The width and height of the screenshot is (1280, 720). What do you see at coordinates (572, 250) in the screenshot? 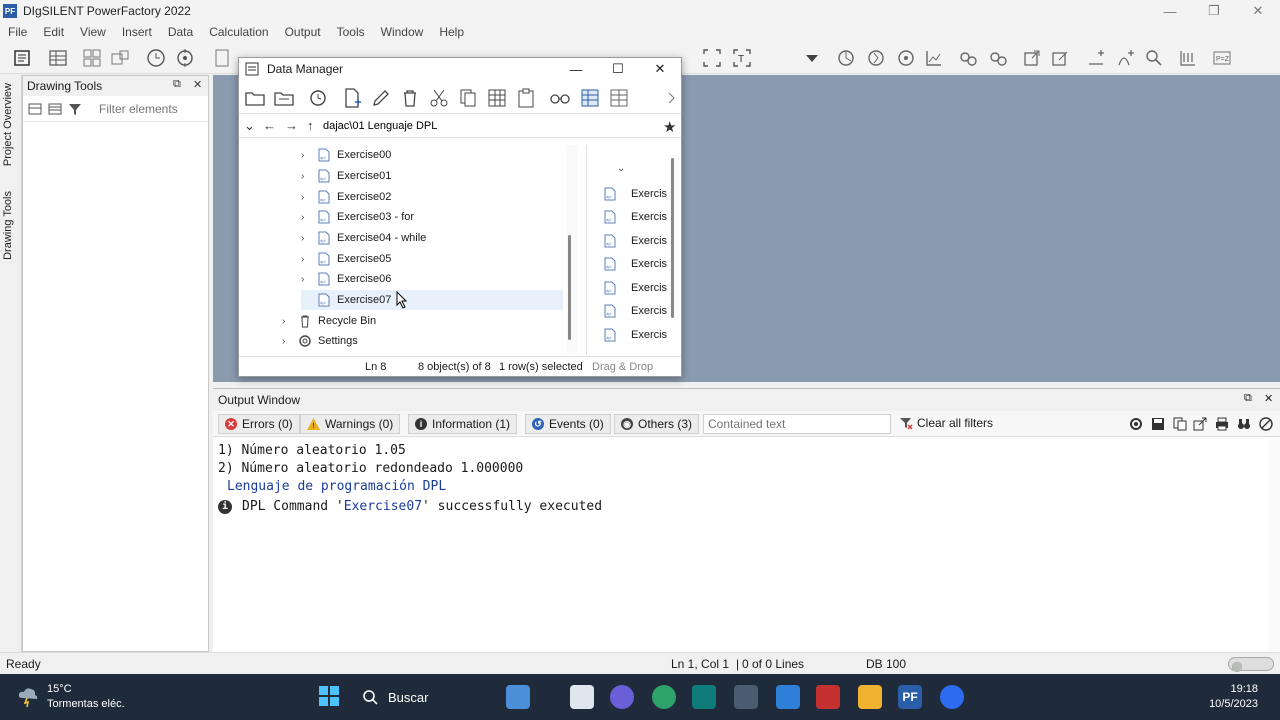
I see `tree-scrollbar` at bounding box center [572, 250].